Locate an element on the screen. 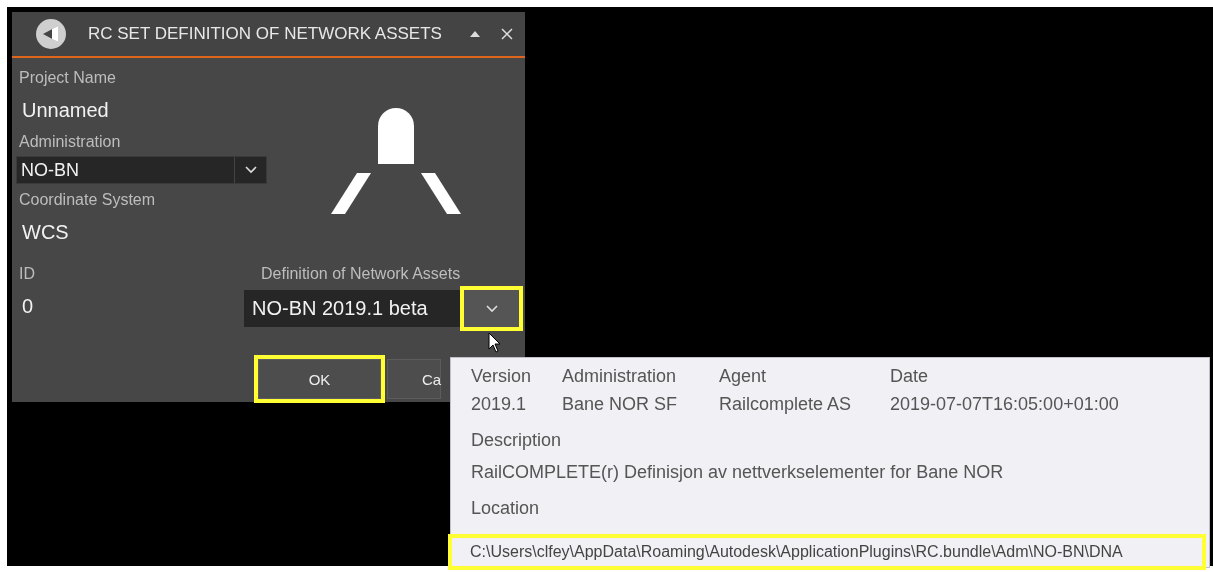  field-value: 0 is located at coordinates (28, 306).